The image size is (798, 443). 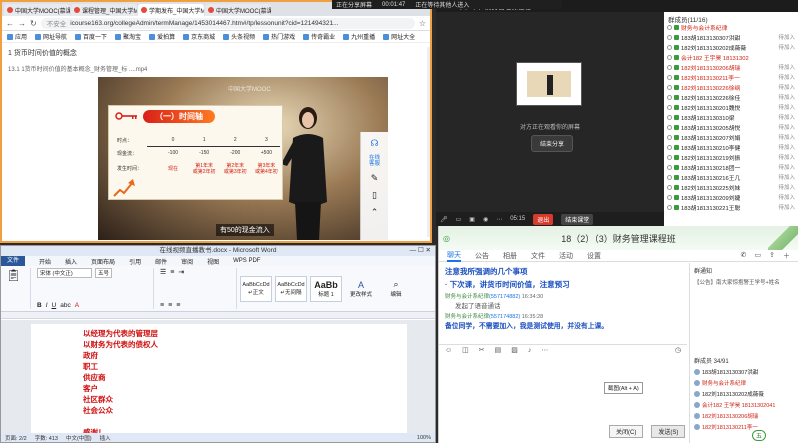 What do you see at coordinates (375, 178) in the screenshot?
I see `pen-icon: ✎` at bounding box center [375, 178].